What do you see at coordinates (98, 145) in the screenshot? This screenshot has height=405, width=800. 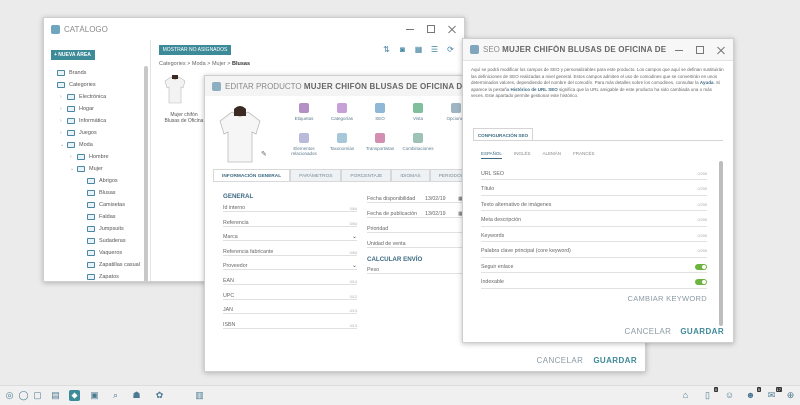 I see `tree-node: ⌄ Moda` at bounding box center [98, 145].